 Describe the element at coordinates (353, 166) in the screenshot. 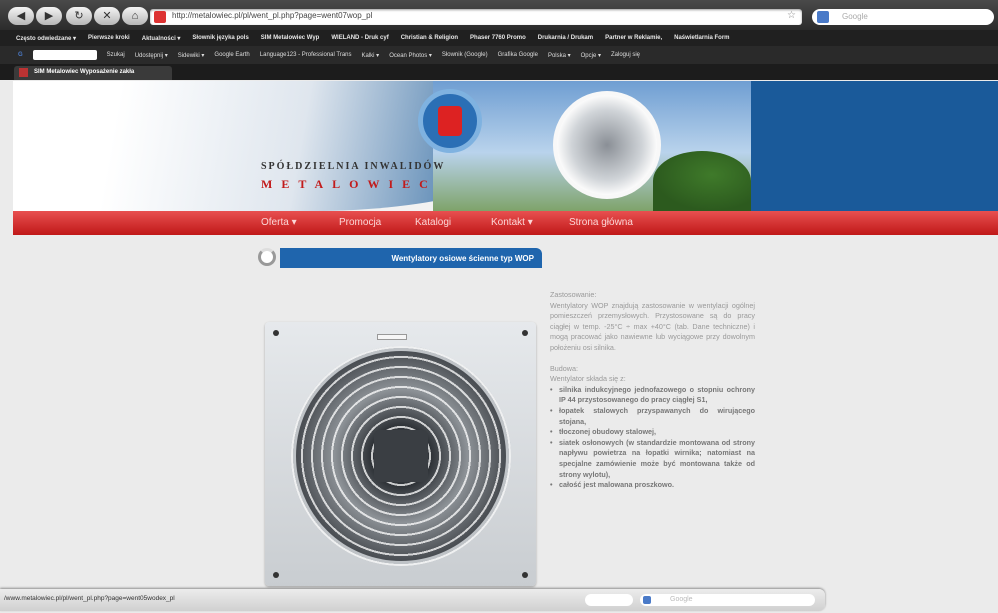

I see `org-name: SPÓŁDZIELNIA INWALIDÓW` at that location.